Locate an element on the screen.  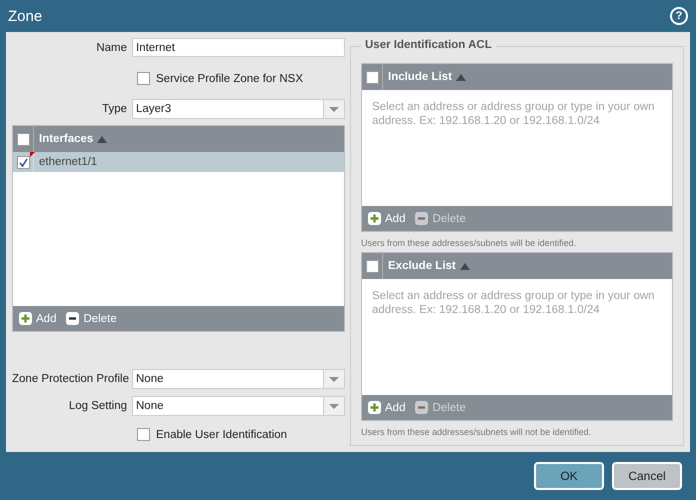
zone-protection-select: None is located at coordinates (238, 378).